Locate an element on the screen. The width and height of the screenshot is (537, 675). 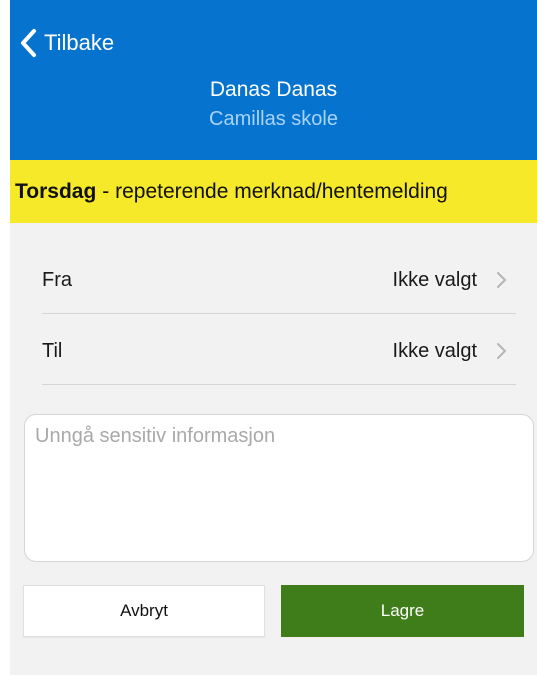
page-title: Danas Danas is located at coordinates (273, 89).